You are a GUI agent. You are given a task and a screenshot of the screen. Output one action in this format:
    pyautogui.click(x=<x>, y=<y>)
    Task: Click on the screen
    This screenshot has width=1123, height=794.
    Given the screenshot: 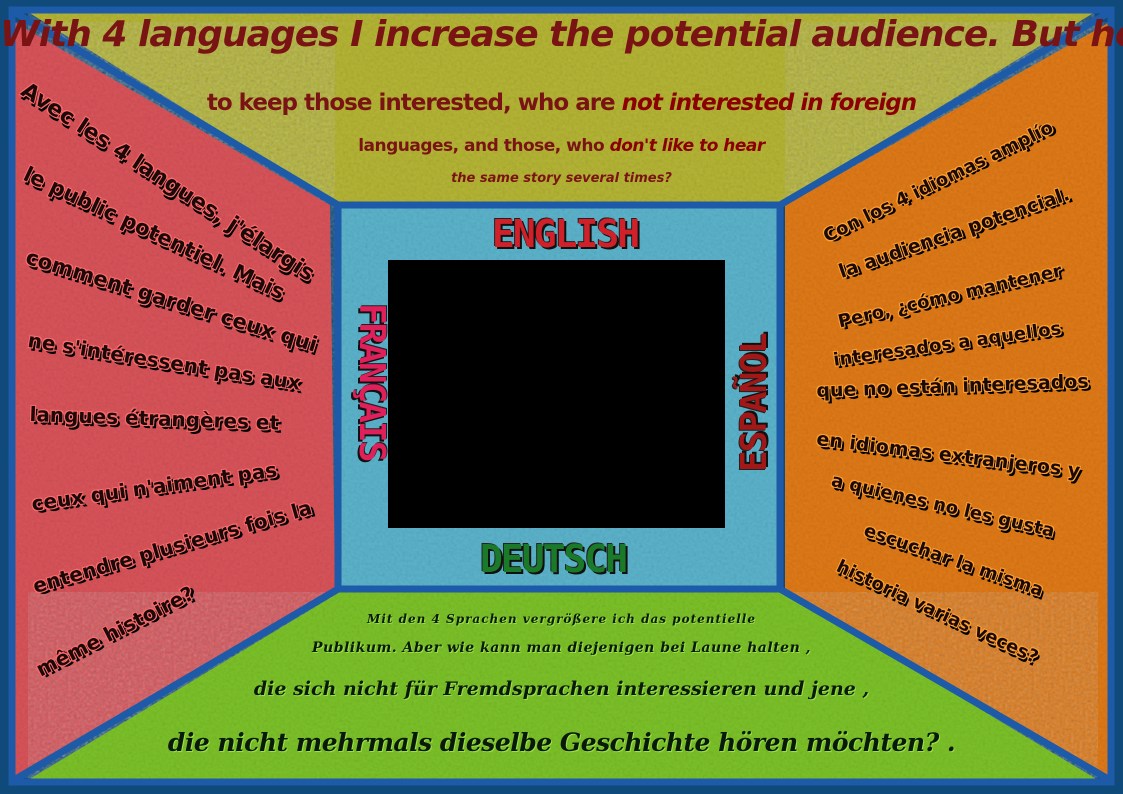 What is the action you would take?
    pyautogui.click(x=556, y=394)
    